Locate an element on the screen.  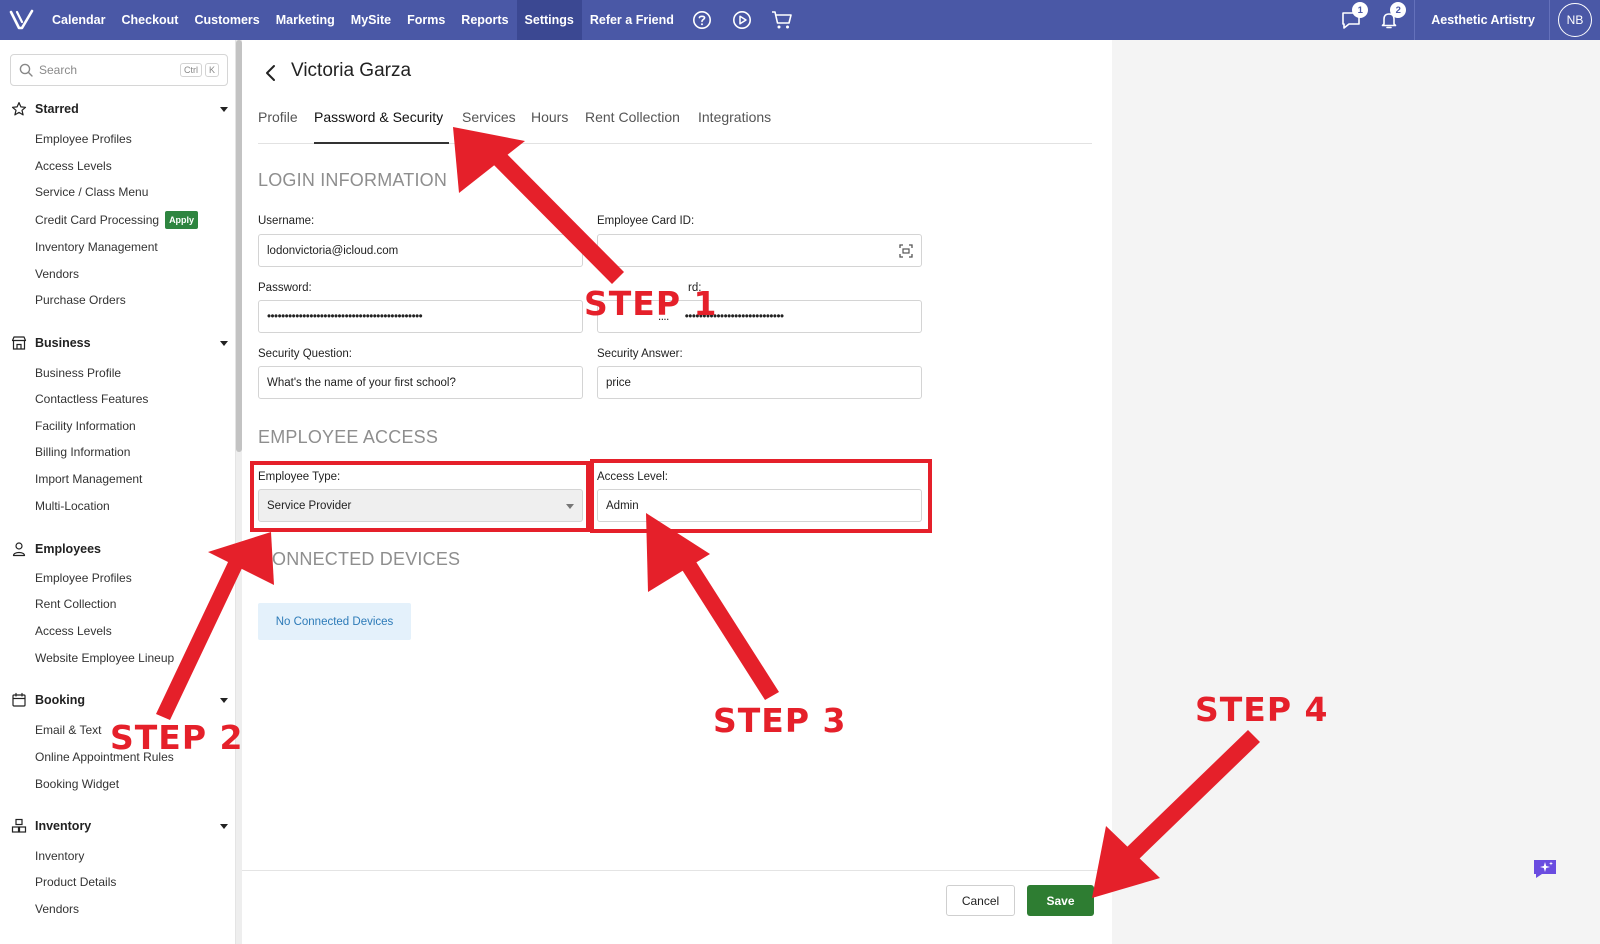
sidebar-item-billing-information: Billing Information is located at coordinates (82, 452).